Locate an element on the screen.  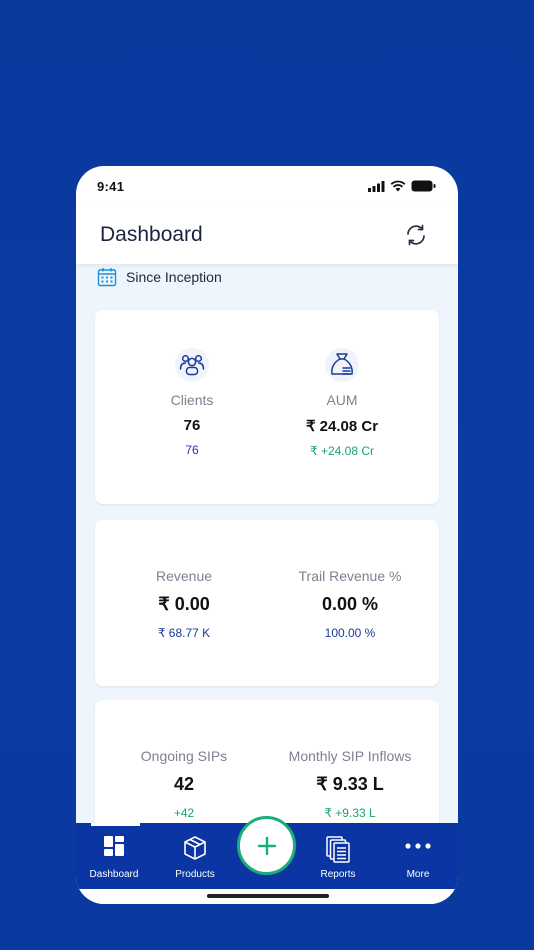
revenue-value: ₹ 0.00 is located at coordinates (184, 604).